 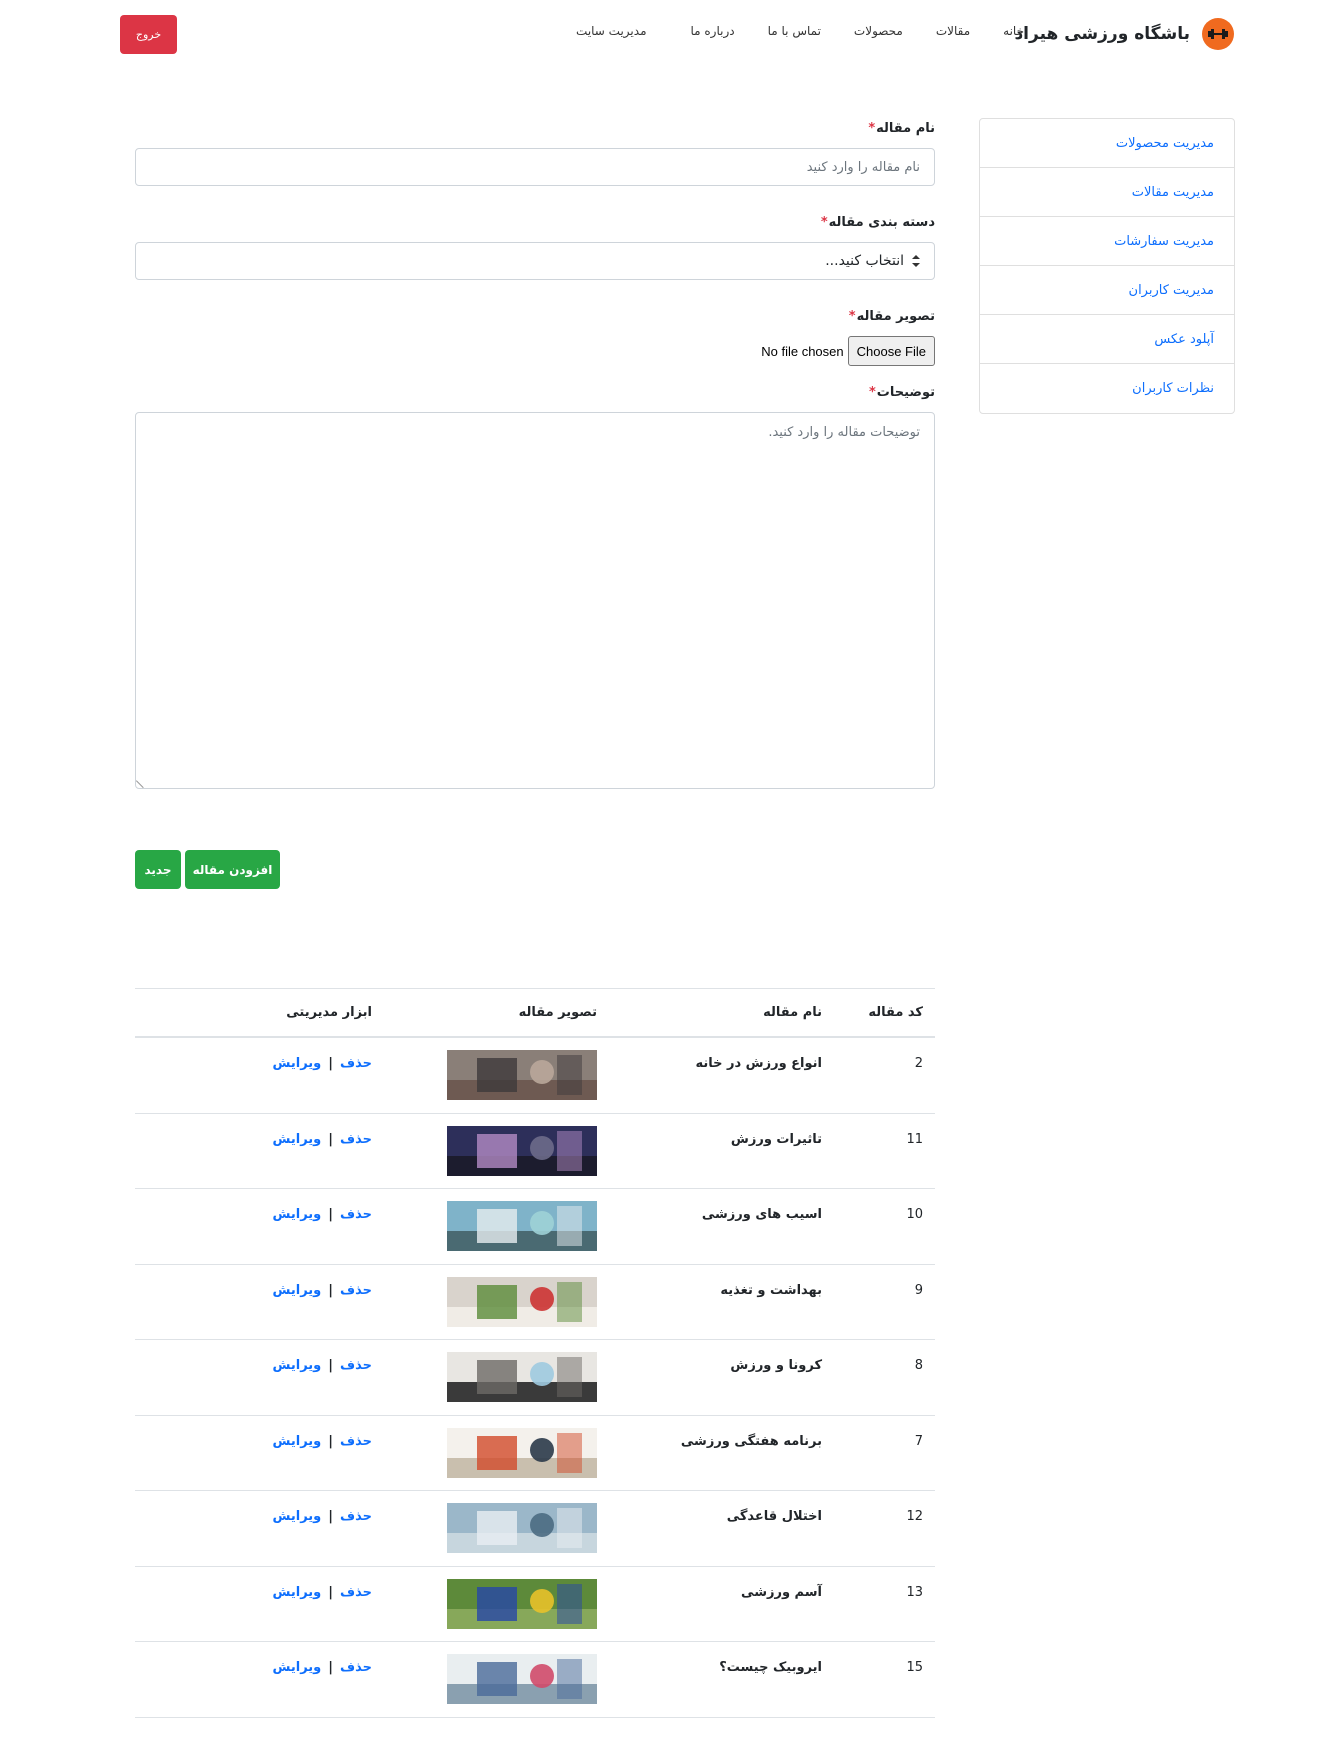 I want to click on header-tools: ابزار مدیریتی, so click(x=329, y=1012).